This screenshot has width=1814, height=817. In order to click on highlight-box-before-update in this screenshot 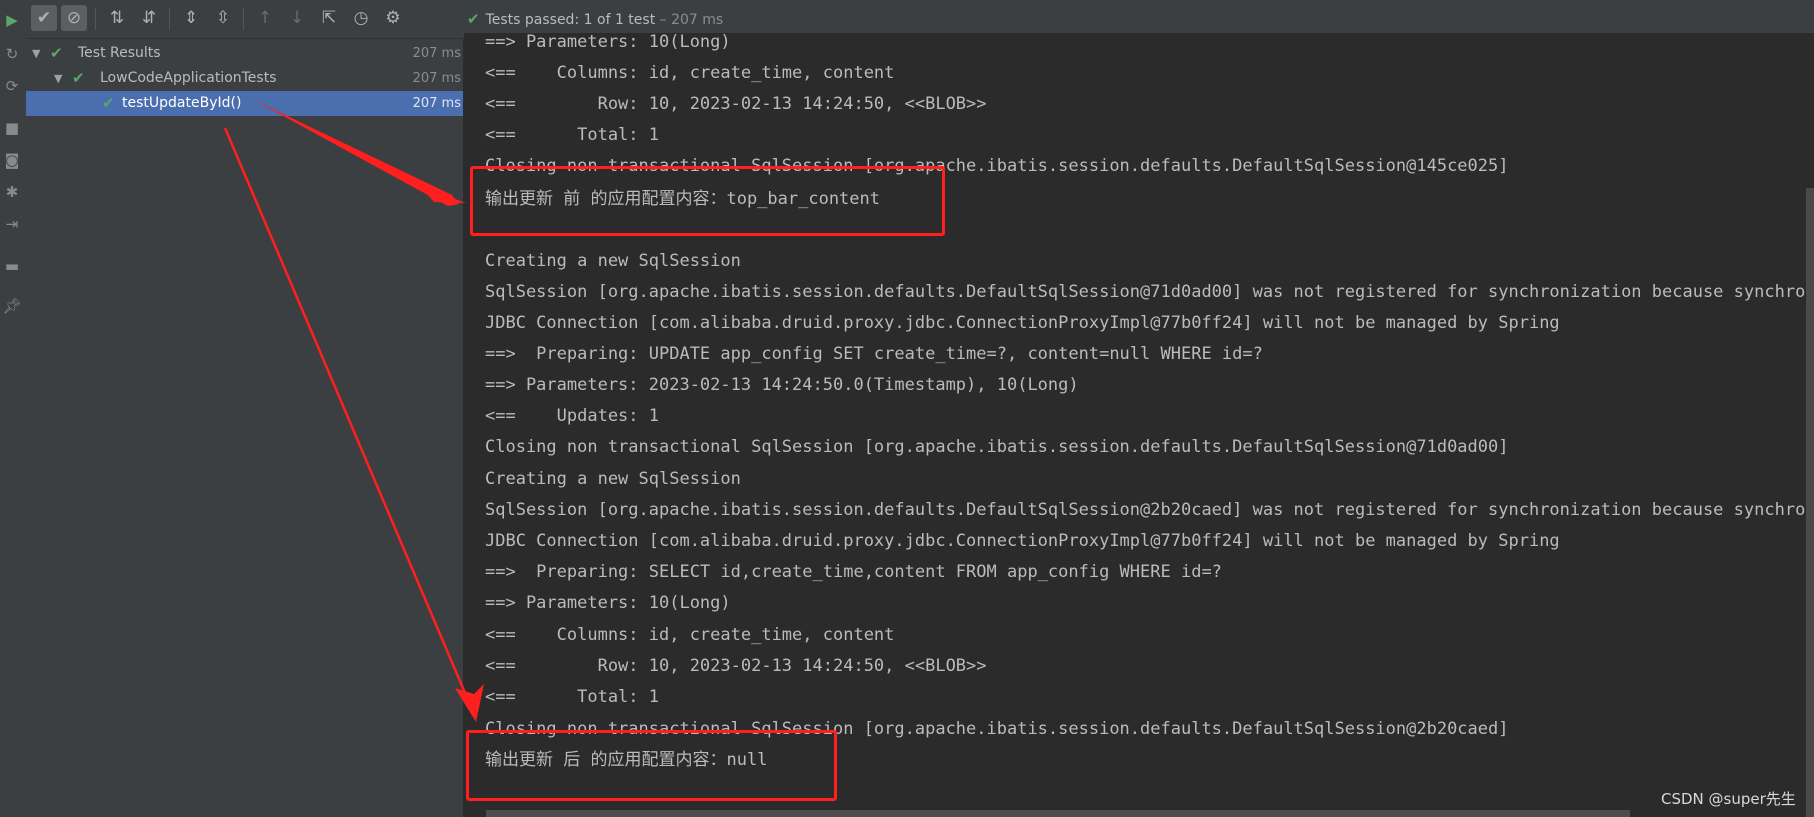, I will do `click(707, 201)`.